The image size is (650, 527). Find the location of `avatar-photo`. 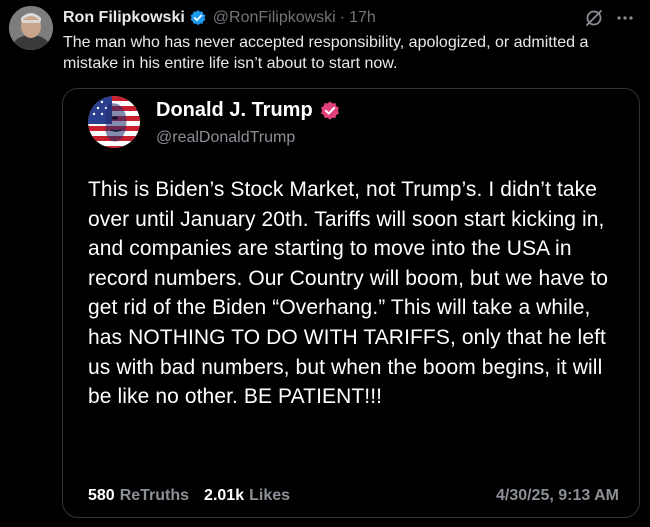

avatar-photo is located at coordinates (31, 28).